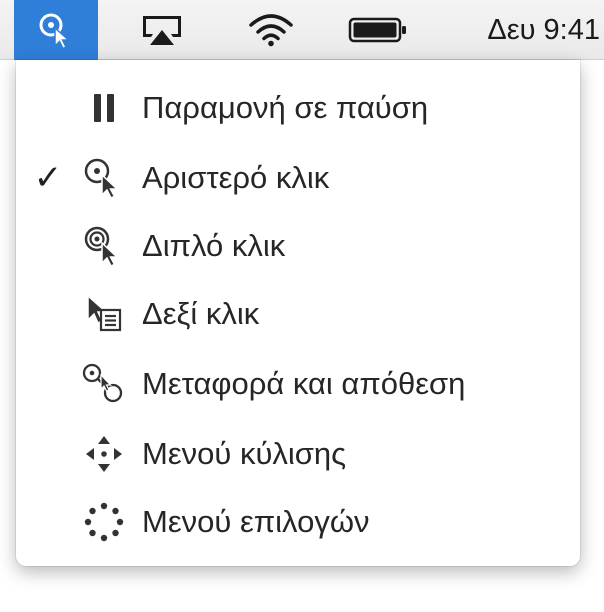 Image resolution: width=604 pixels, height=612 pixels. I want to click on menu-item-double-click: Διπλό κλικ, so click(298, 246).